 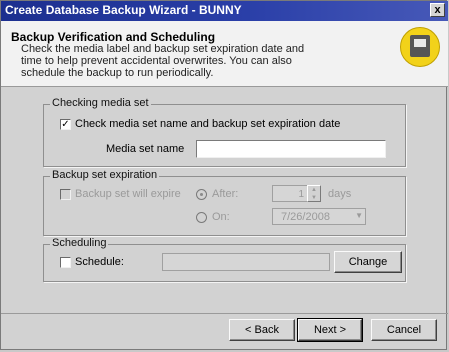 I want to click on after-days-input: 1, so click(x=290, y=193).